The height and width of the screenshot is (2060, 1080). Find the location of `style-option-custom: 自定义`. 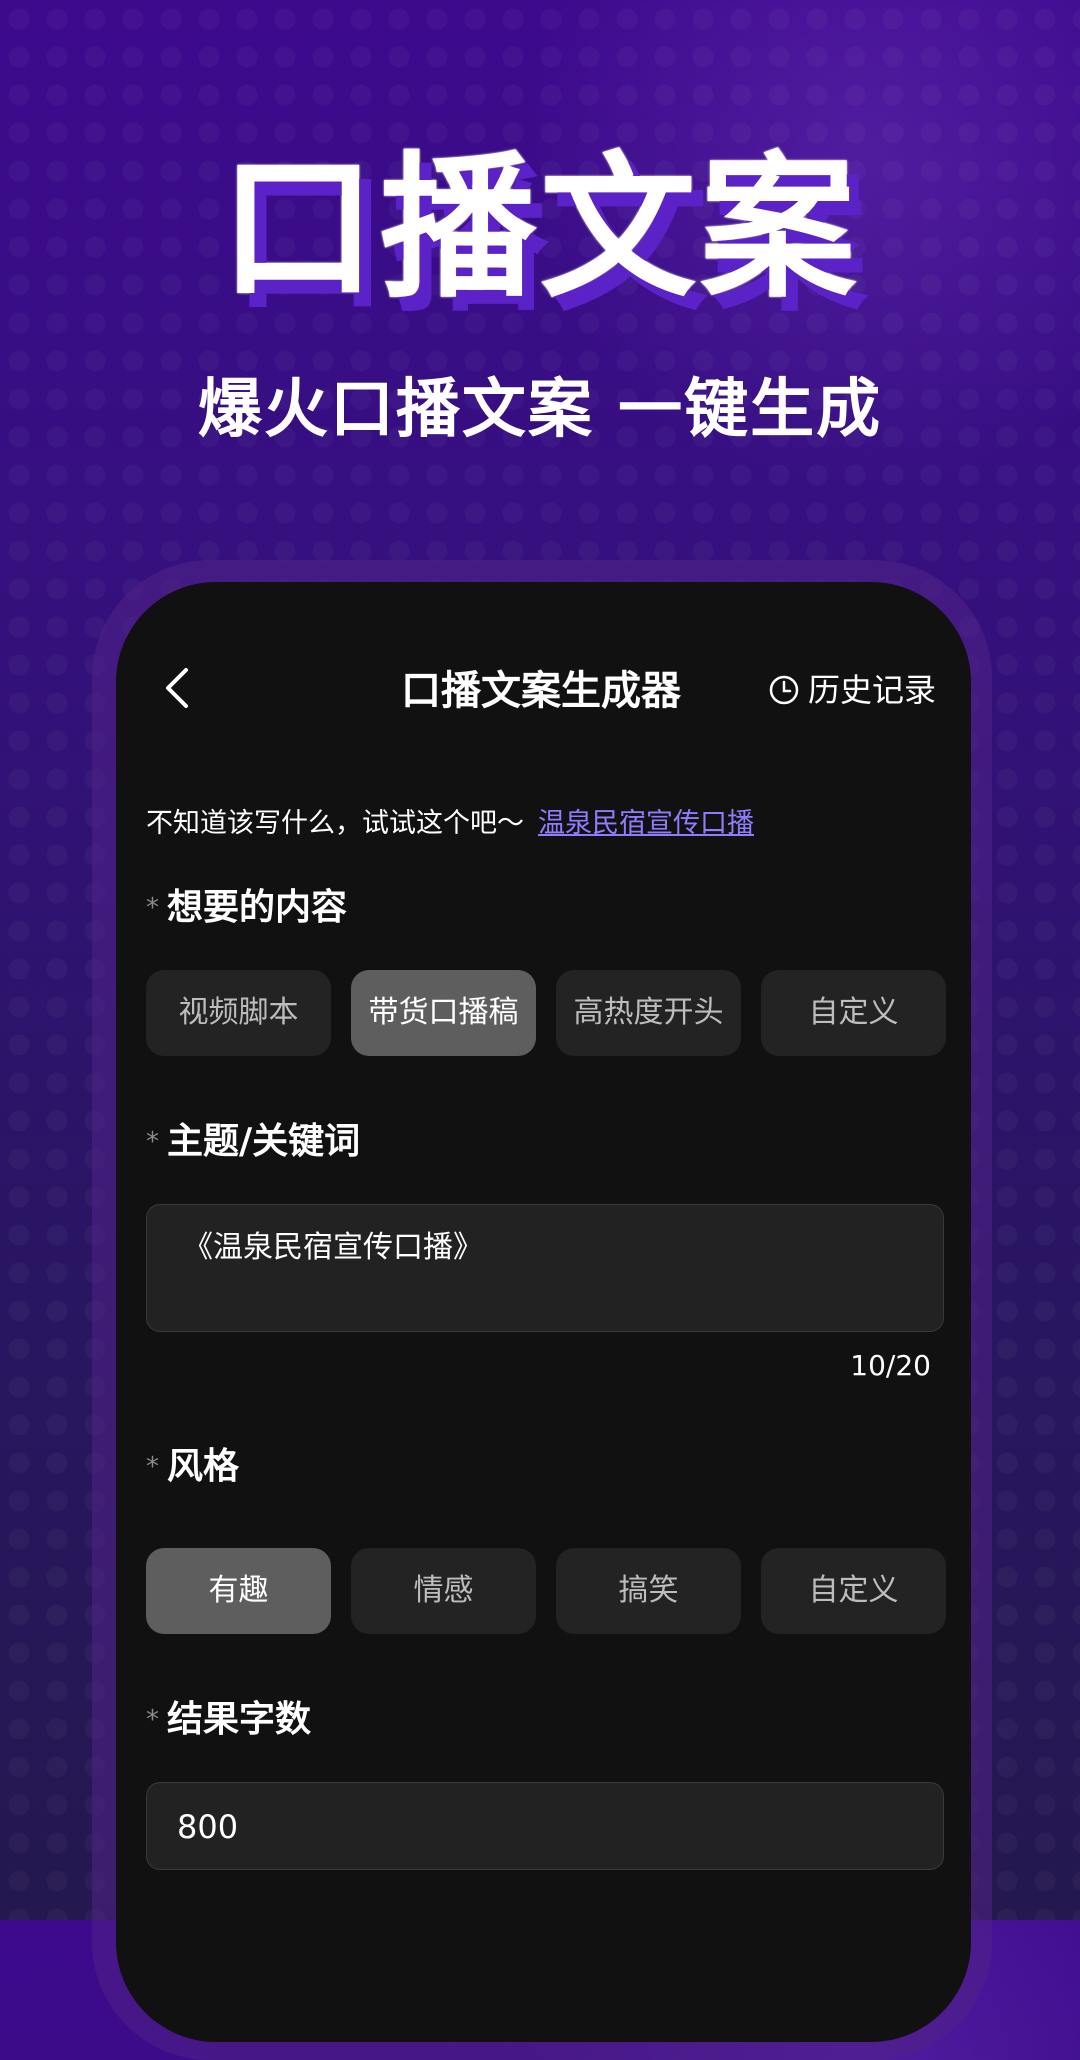

style-option-custom: 自定义 is located at coordinates (853, 1591).